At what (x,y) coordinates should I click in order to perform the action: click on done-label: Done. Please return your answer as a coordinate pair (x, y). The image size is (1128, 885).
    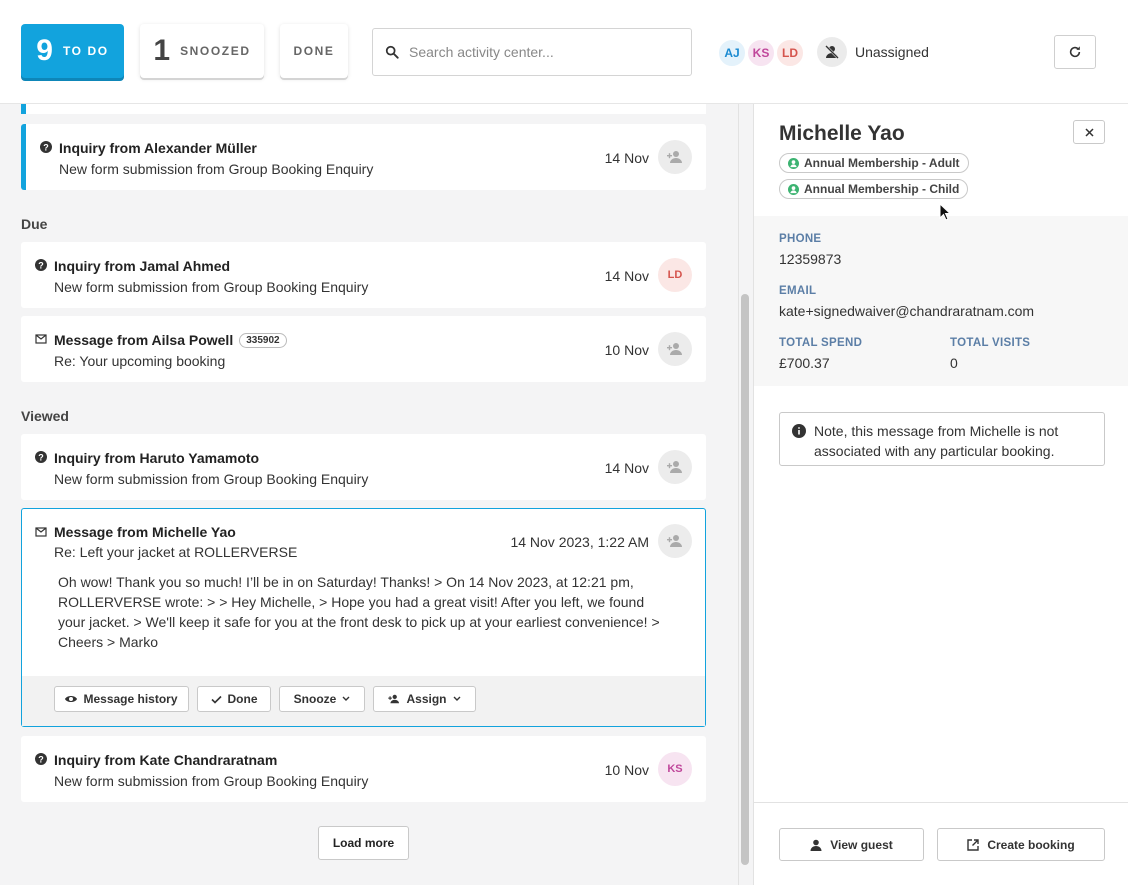
    Looking at the image, I should click on (242, 699).